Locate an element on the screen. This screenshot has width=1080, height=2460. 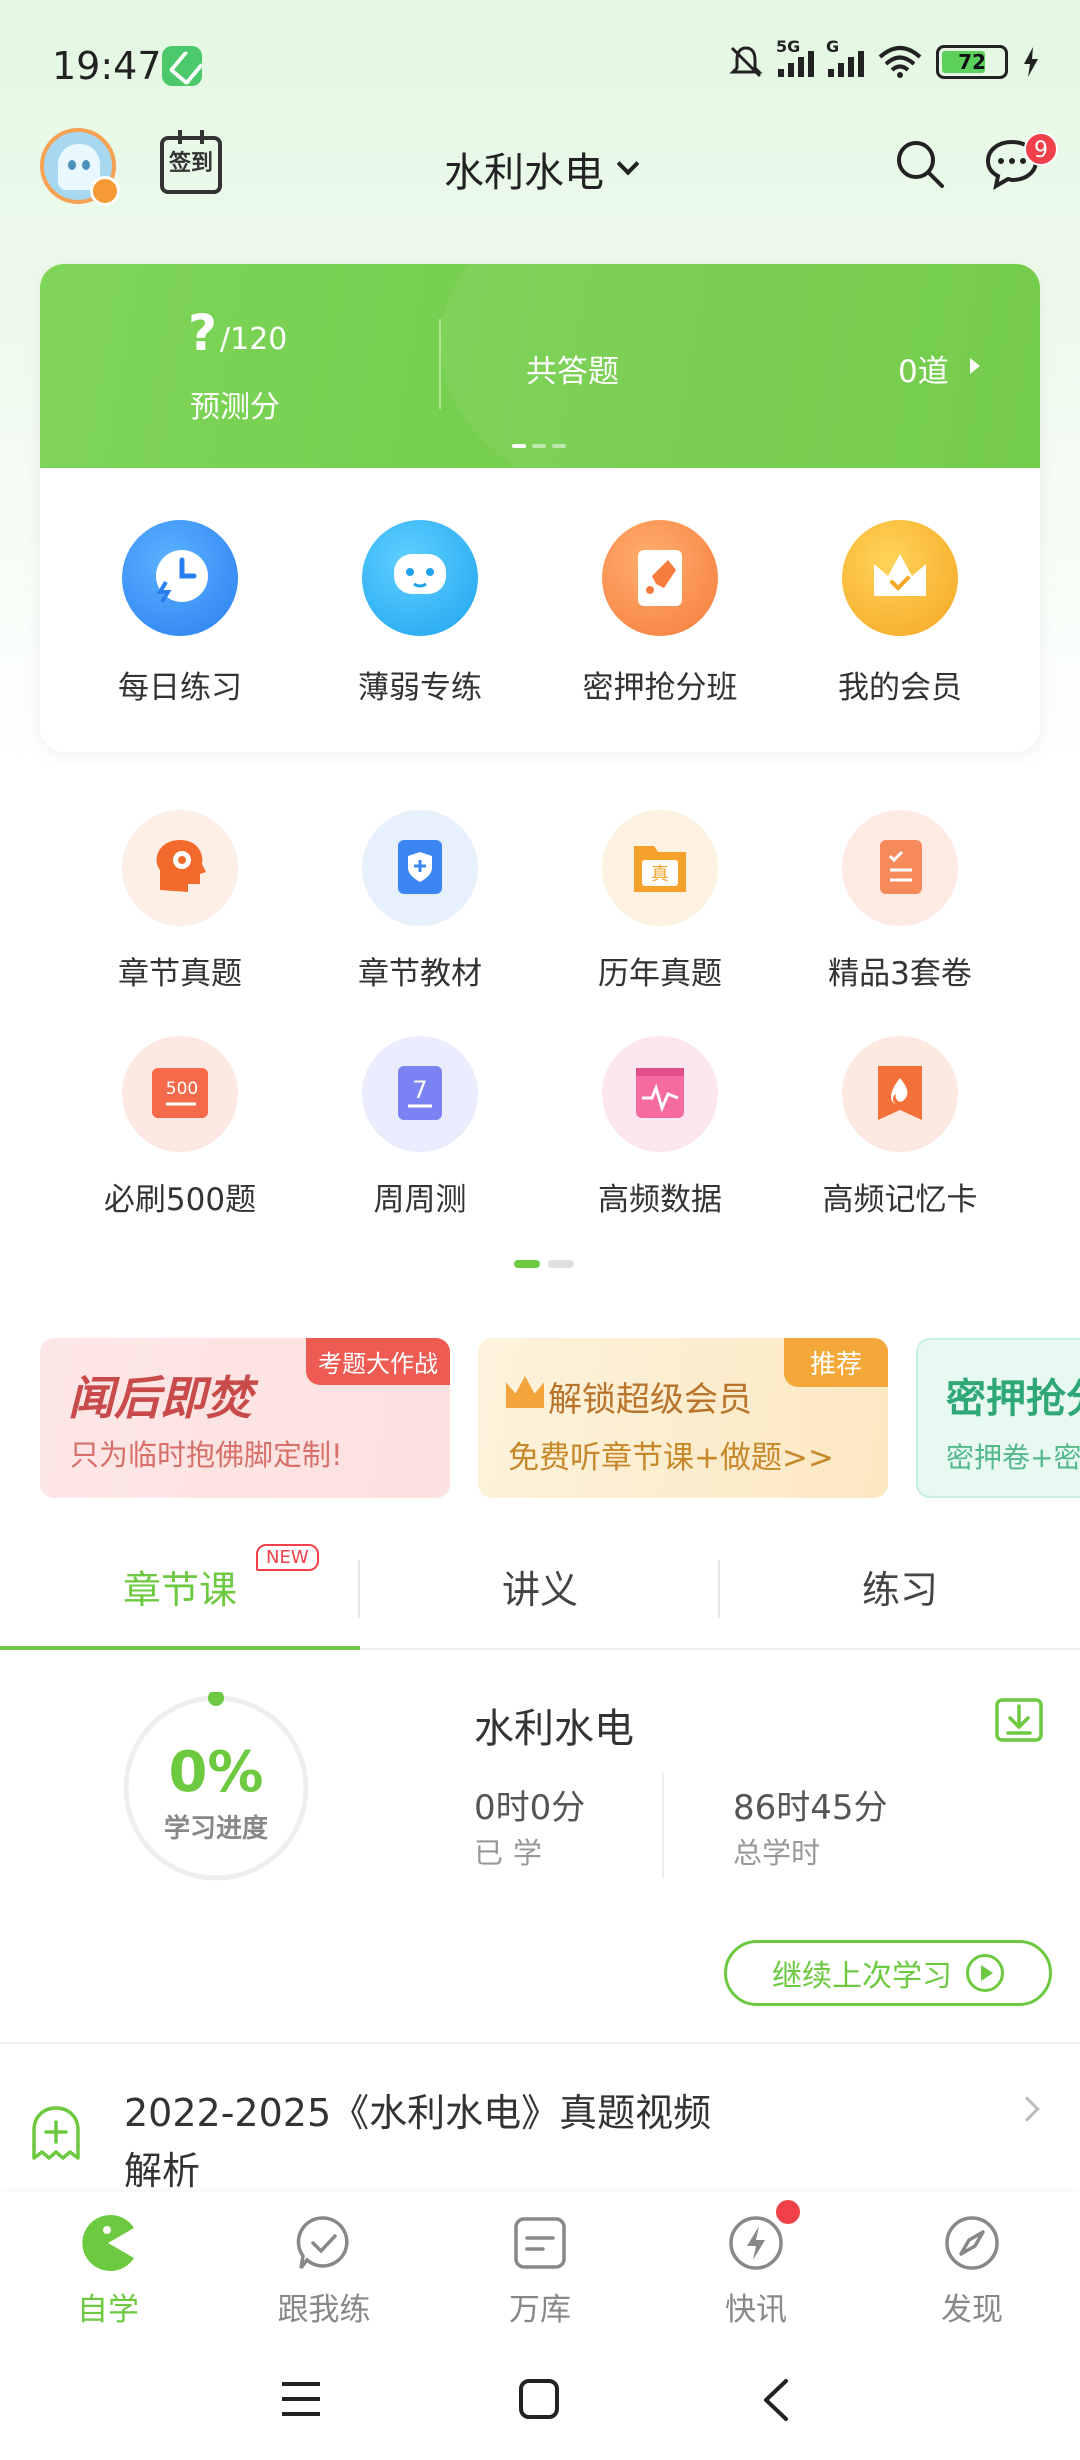
pulse-chart-icon is located at coordinates (660, 1094).